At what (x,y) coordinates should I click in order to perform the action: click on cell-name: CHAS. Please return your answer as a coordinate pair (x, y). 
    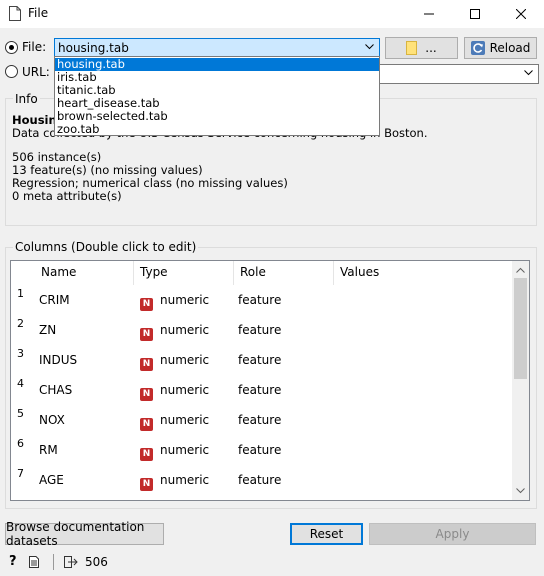
    Looking at the image, I should click on (56, 390).